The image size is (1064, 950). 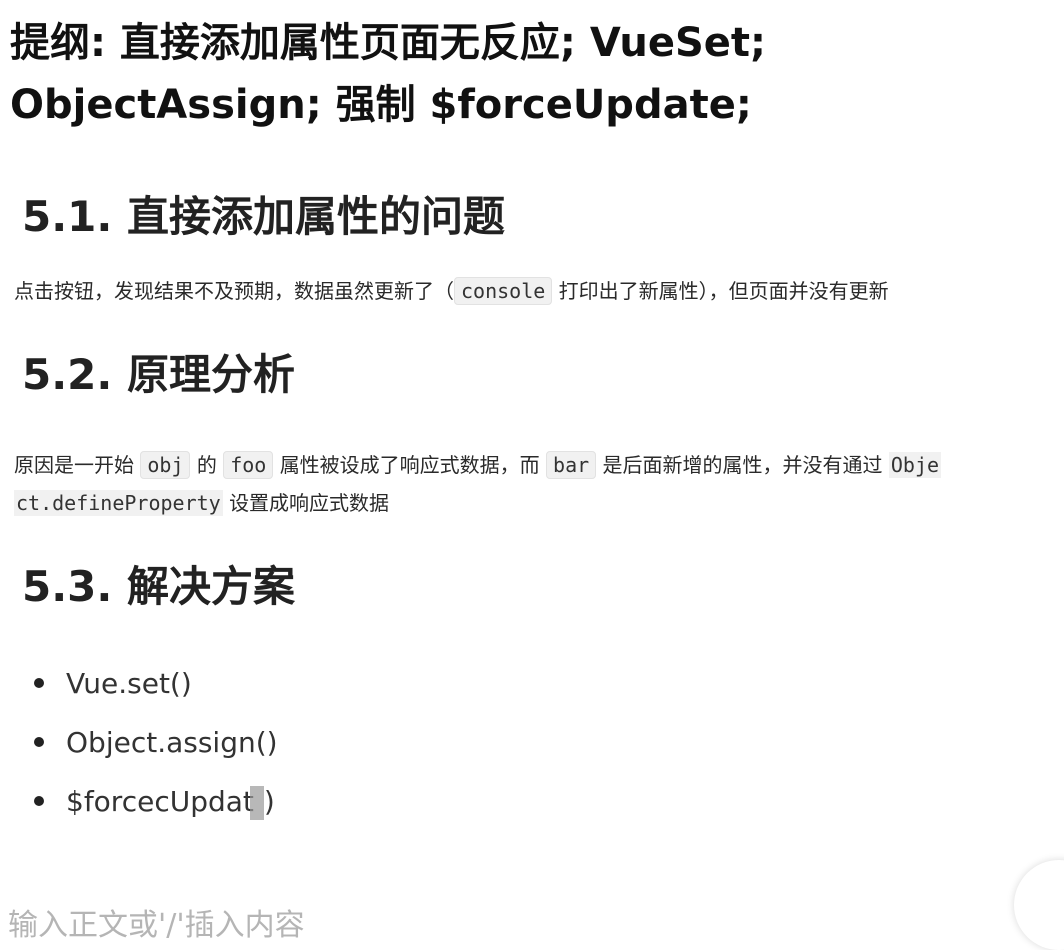 I want to click on list-item: $forcecUpdat), so click(x=544, y=801).